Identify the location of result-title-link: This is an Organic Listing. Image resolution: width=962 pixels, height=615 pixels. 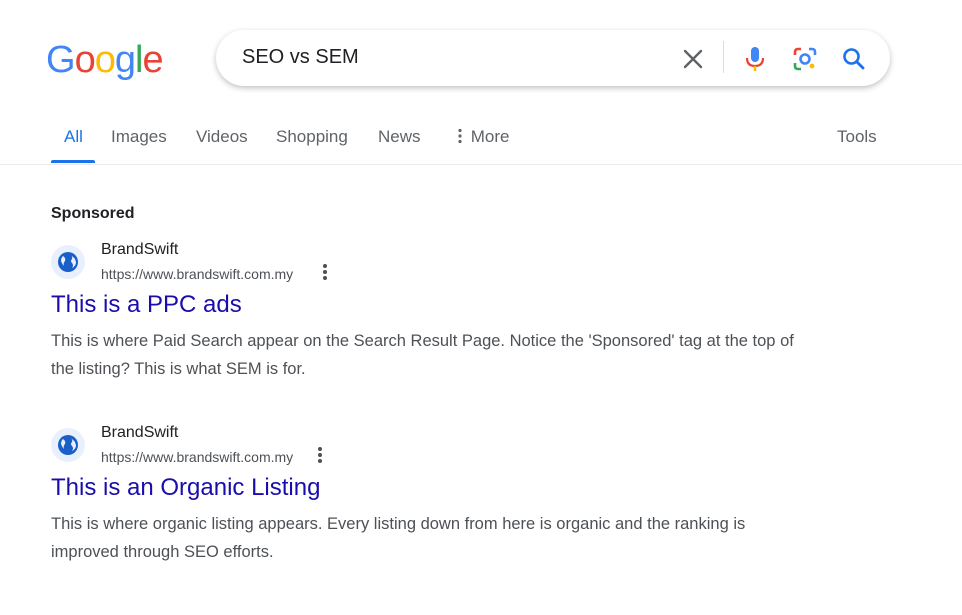
(185, 488).